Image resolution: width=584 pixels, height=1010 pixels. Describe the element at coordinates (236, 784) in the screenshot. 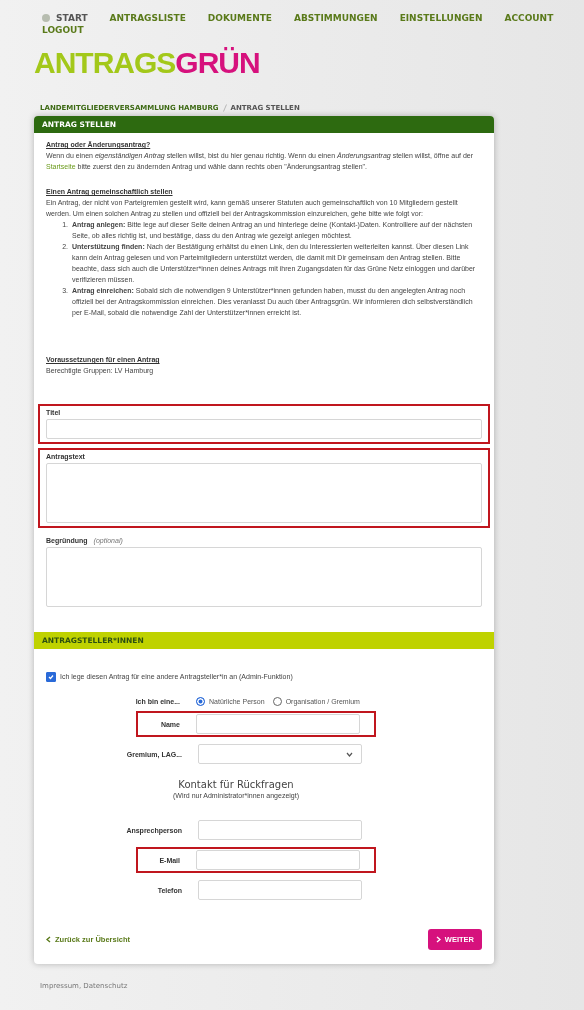

I see `contact-heading: Kontakt für Rückfragen` at that location.